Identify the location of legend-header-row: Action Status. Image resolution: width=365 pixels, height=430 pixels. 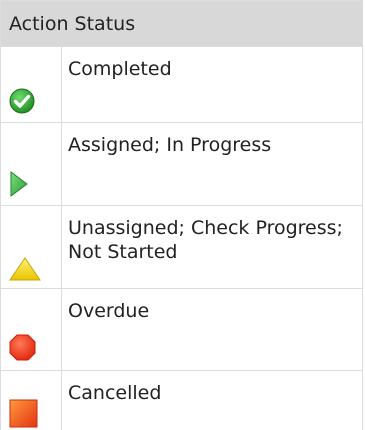
(181, 23).